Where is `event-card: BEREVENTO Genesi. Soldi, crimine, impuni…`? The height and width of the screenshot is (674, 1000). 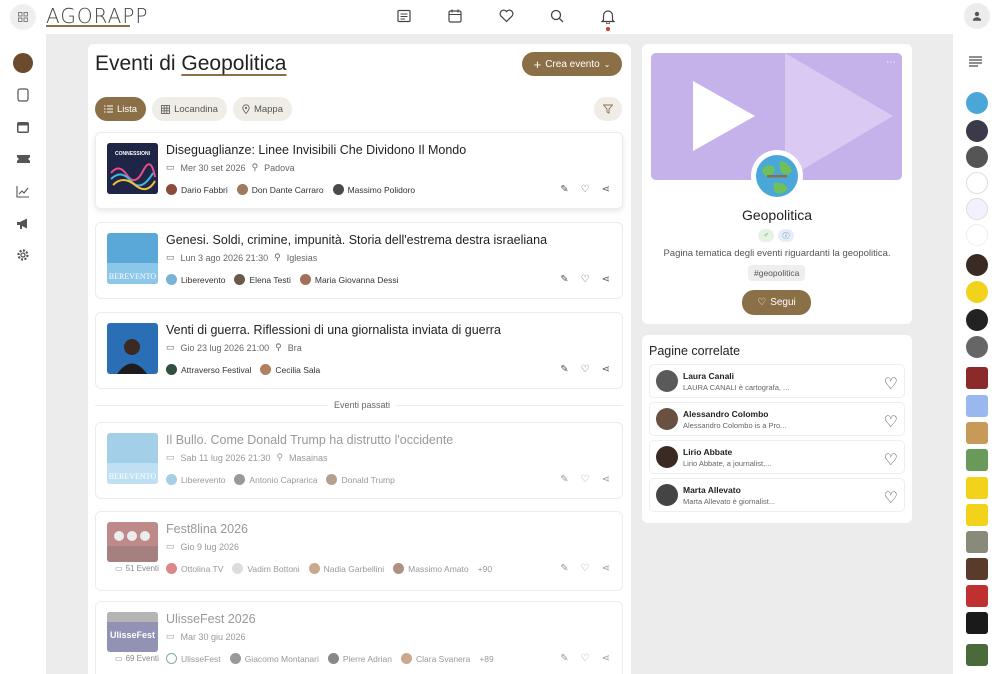
event-card: BEREVENTO Genesi. Soldi, crimine, impuni… is located at coordinates (359, 260).